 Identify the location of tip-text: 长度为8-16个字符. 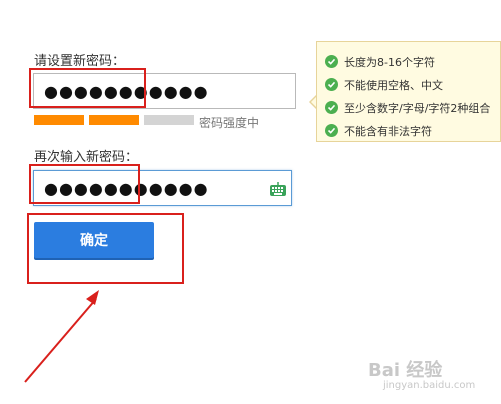
(389, 62).